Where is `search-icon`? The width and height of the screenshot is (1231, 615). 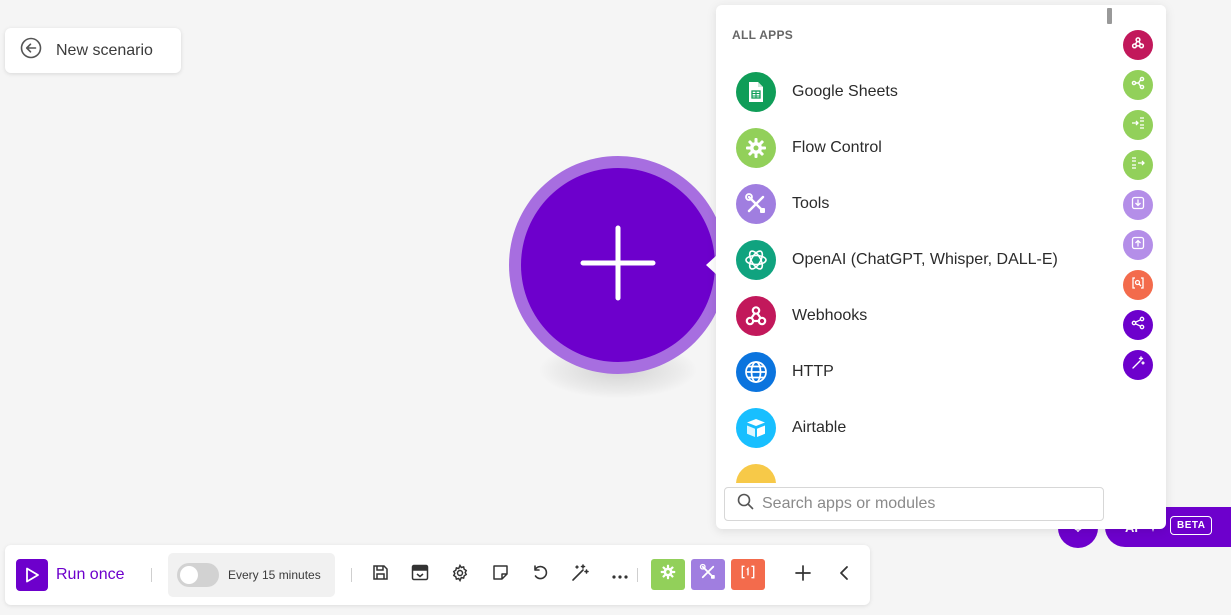
search-icon is located at coordinates (745, 504).